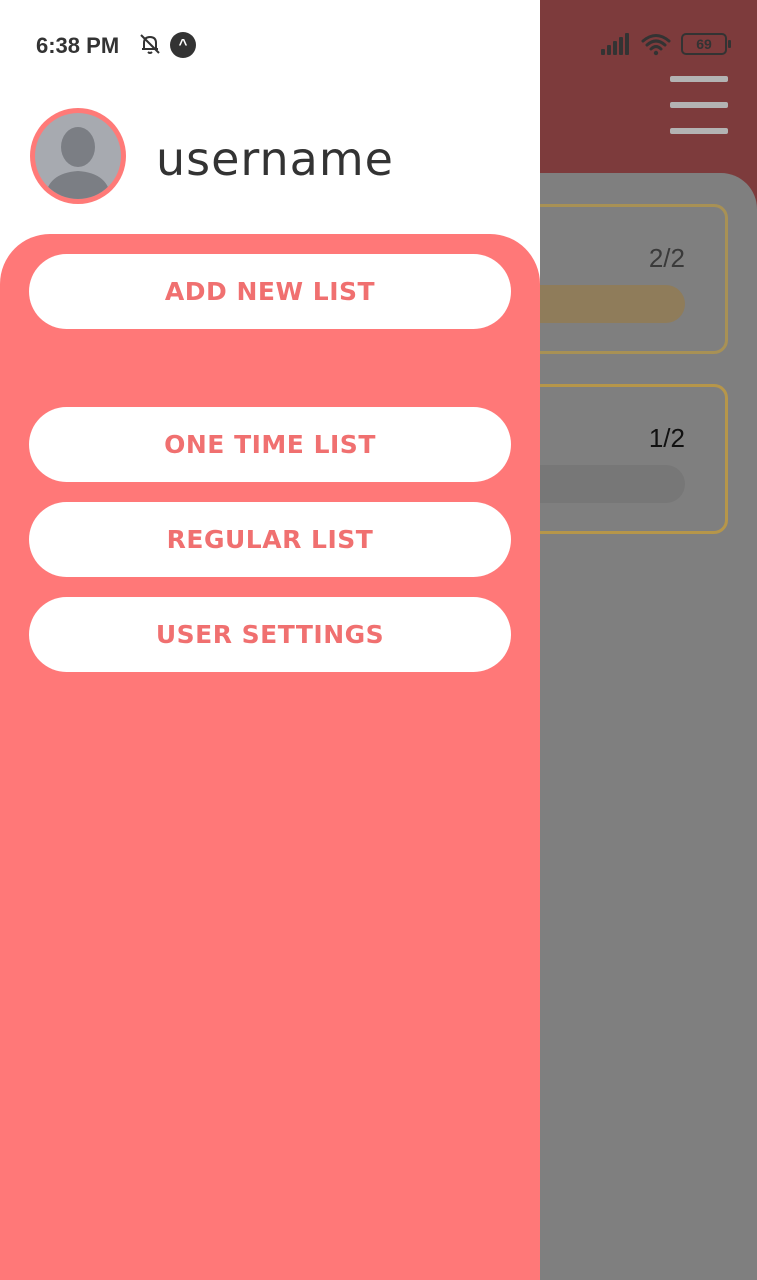  I want to click on list-progress-count: 2/2, so click(666, 258).